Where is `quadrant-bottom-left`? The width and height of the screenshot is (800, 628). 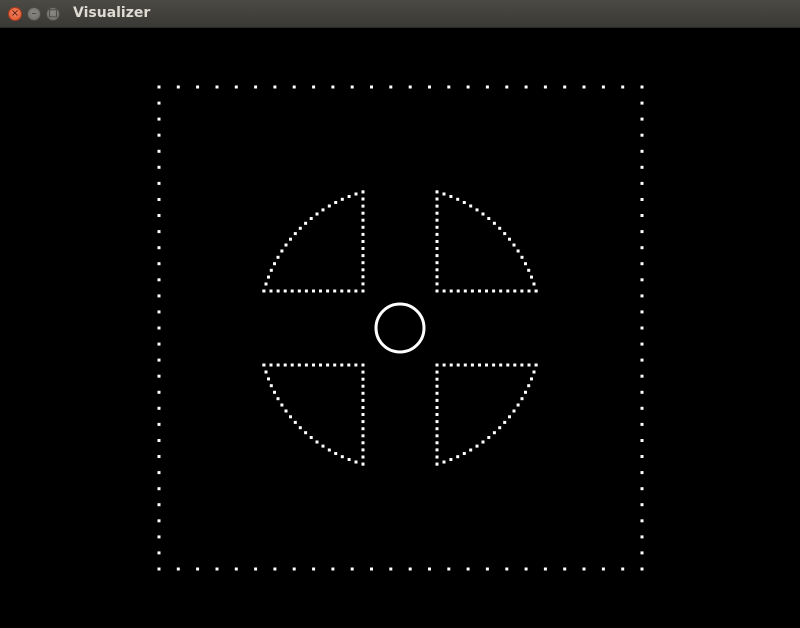 quadrant-bottom-left is located at coordinates (313, 414).